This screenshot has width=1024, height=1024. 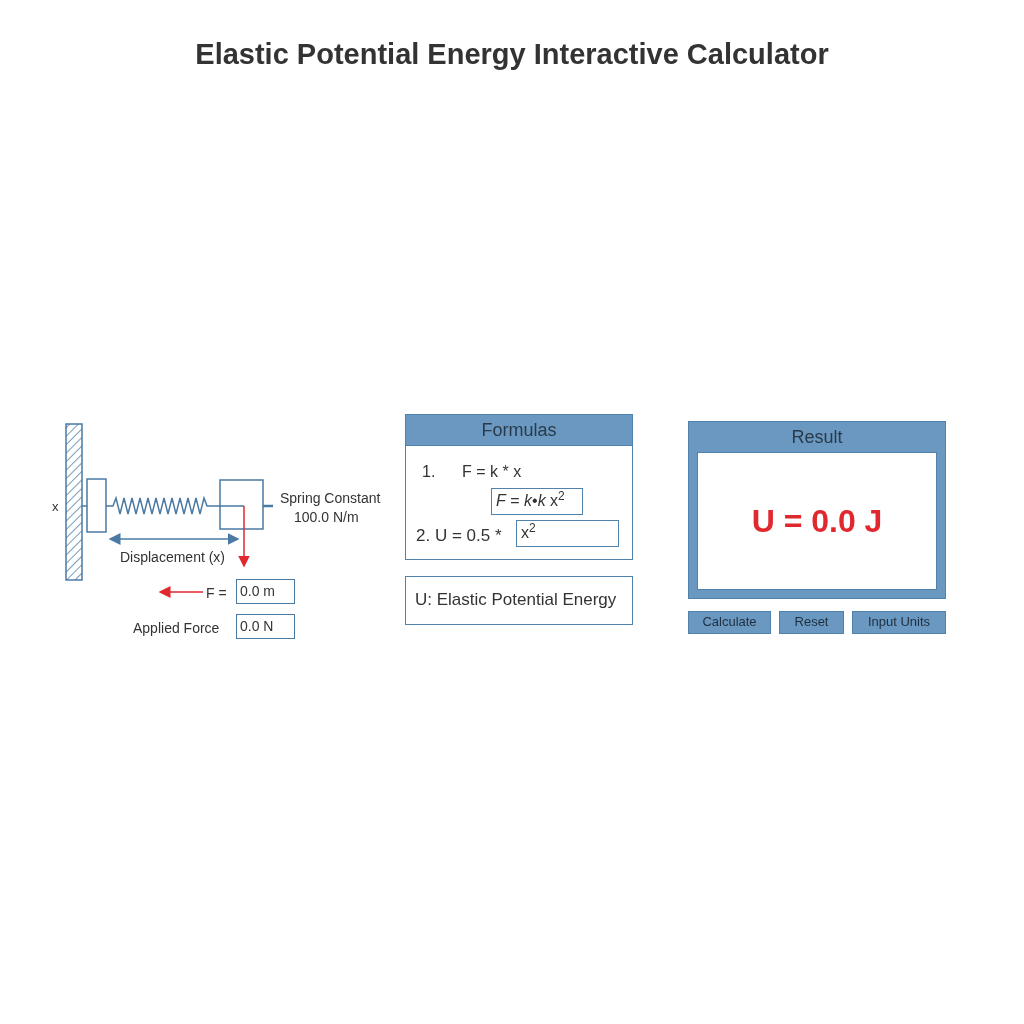 What do you see at coordinates (567, 533) in the screenshot?
I see `formula-field: x$^{2}$` at bounding box center [567, 533].